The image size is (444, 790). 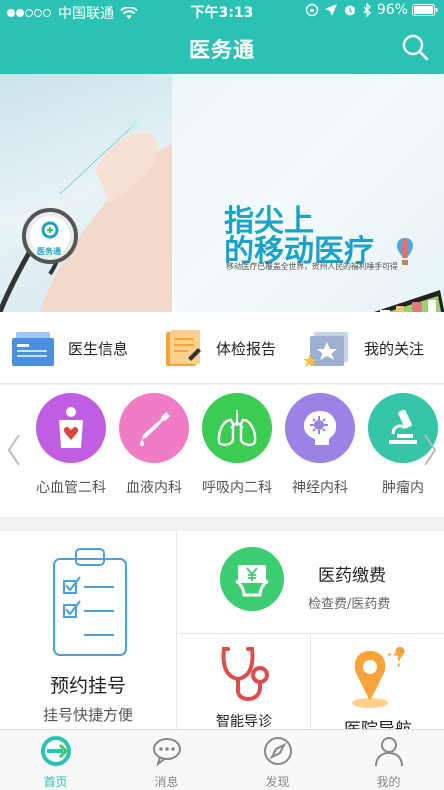 I want to click on quick-link-favorites: 我的关注, so click(x=364, y=348).